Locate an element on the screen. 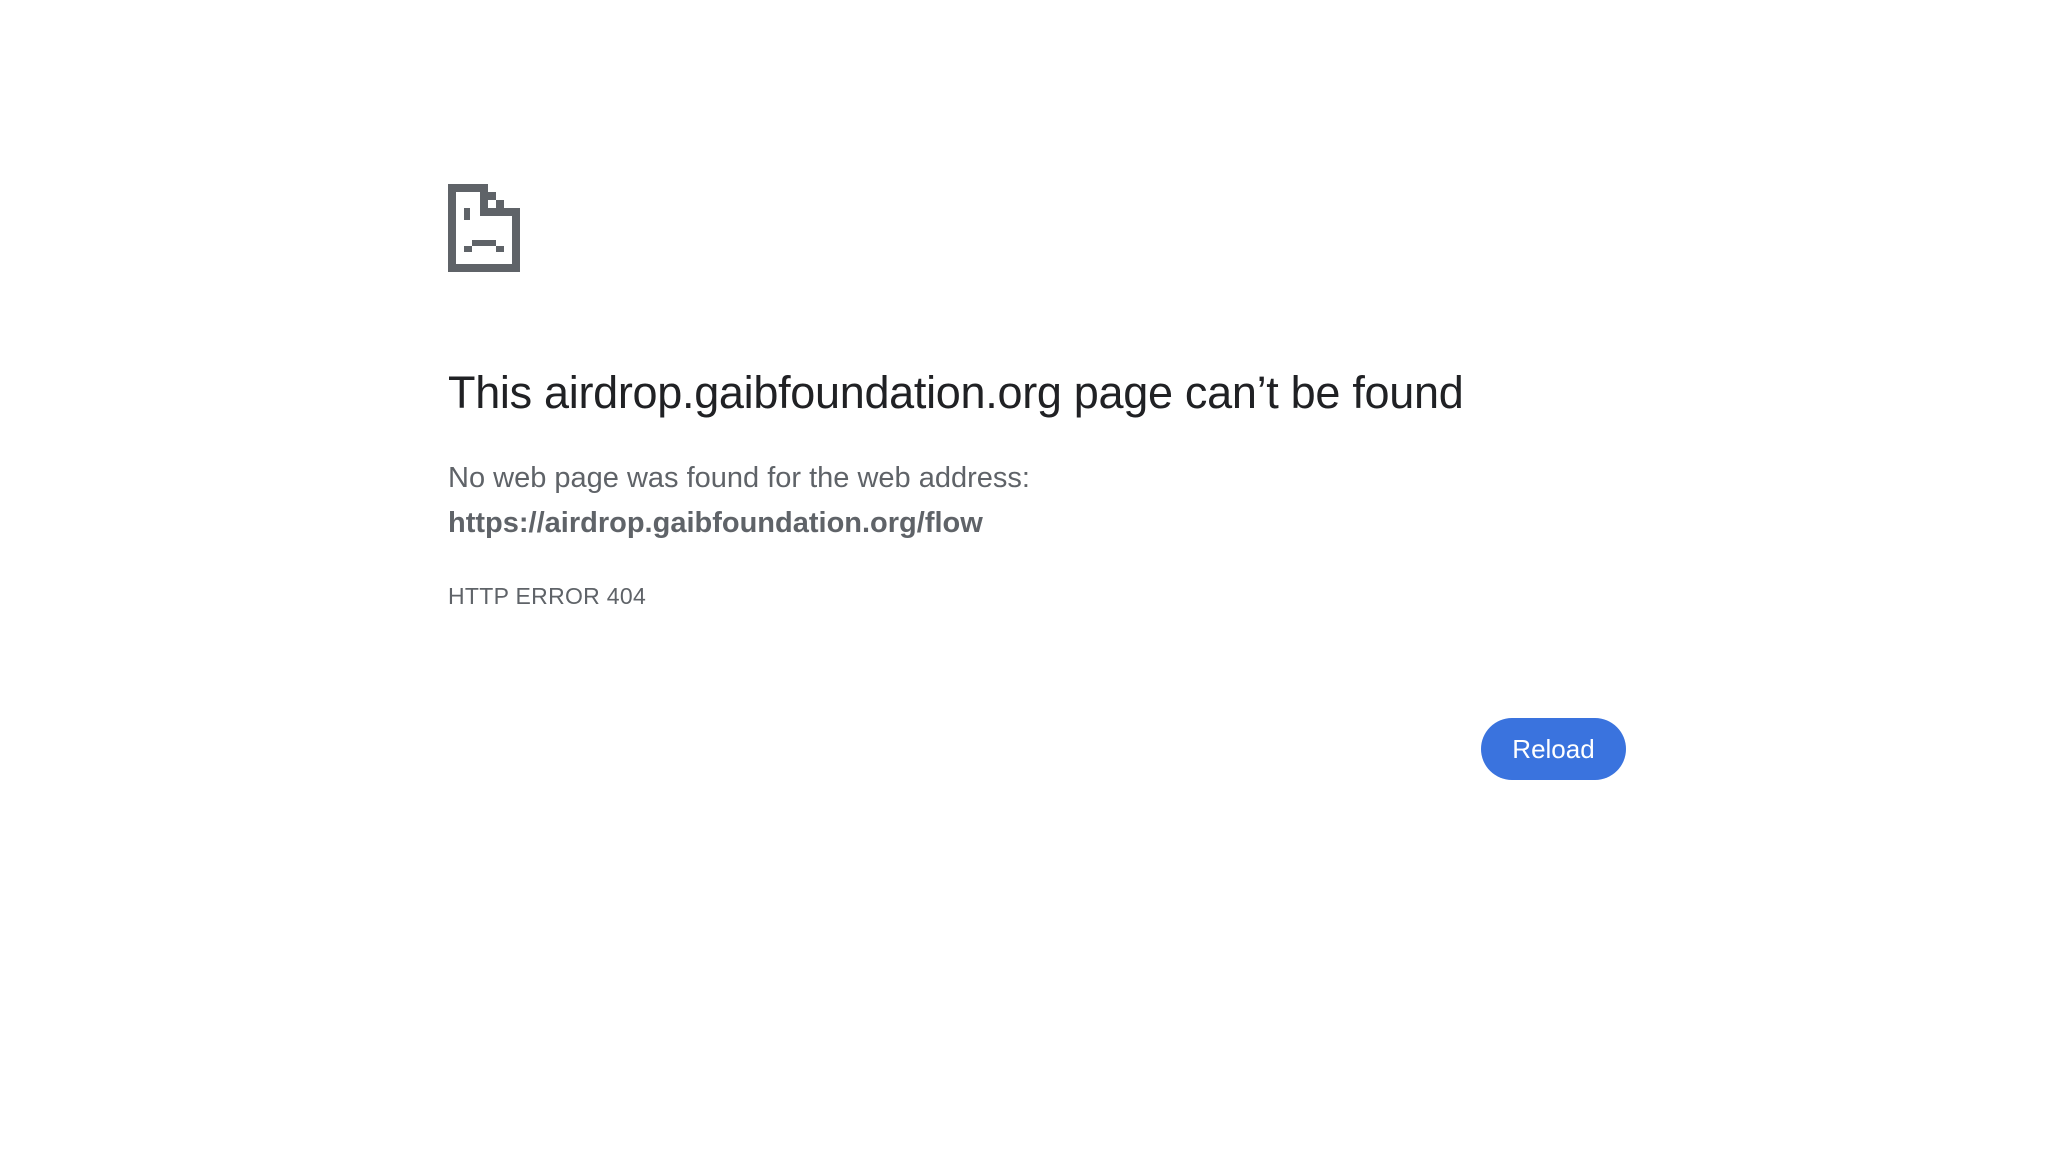 This screenshot has width=2048, height=1151. error-code: HTTP ERROR 404 is located at coordinates (547, 596).